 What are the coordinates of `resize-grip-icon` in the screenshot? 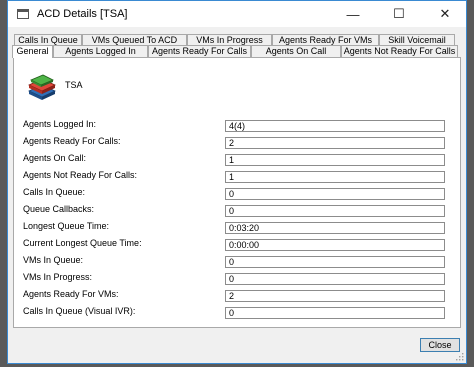 It's located at (460, 357).